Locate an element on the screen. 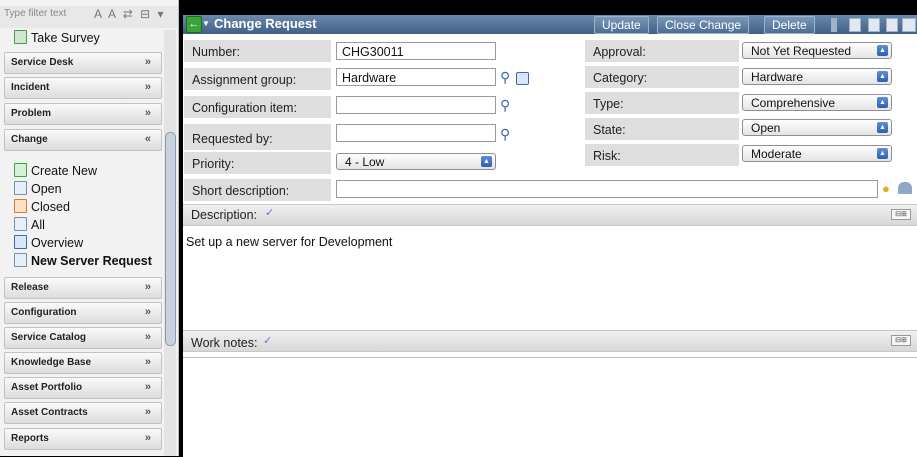 The image size is (917, 457). chart-icon is located at coordinates (20, 242).